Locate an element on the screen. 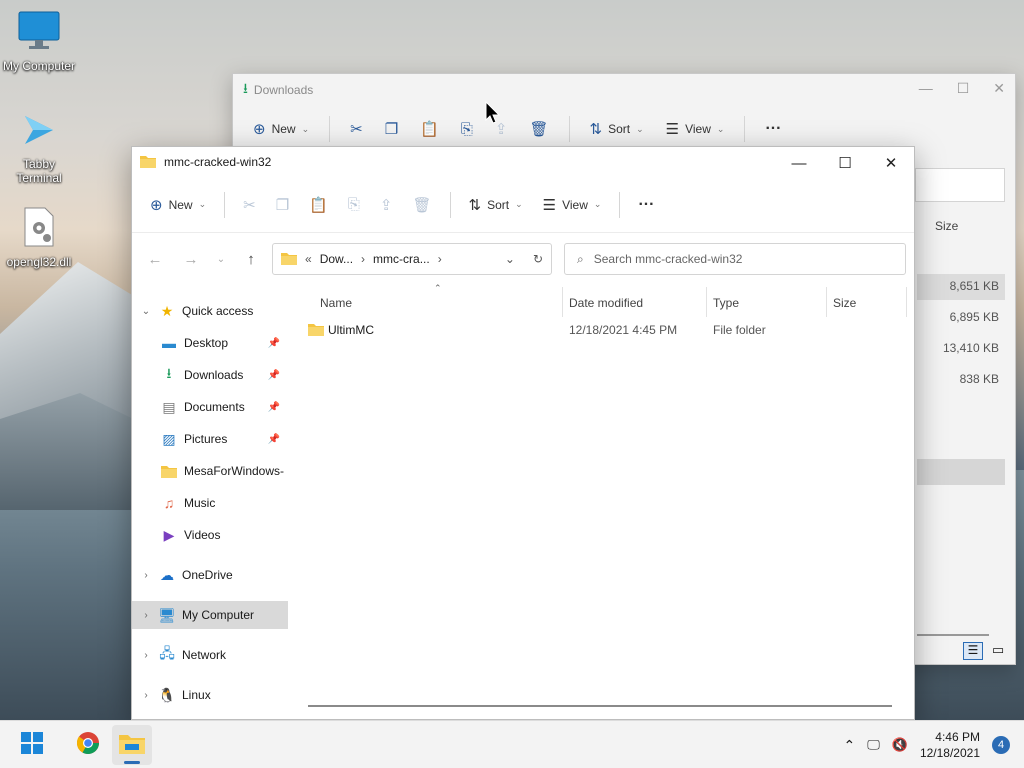 The image size is (1024, 768). mouse-cursor-icon is located at coordinates (493, 112).